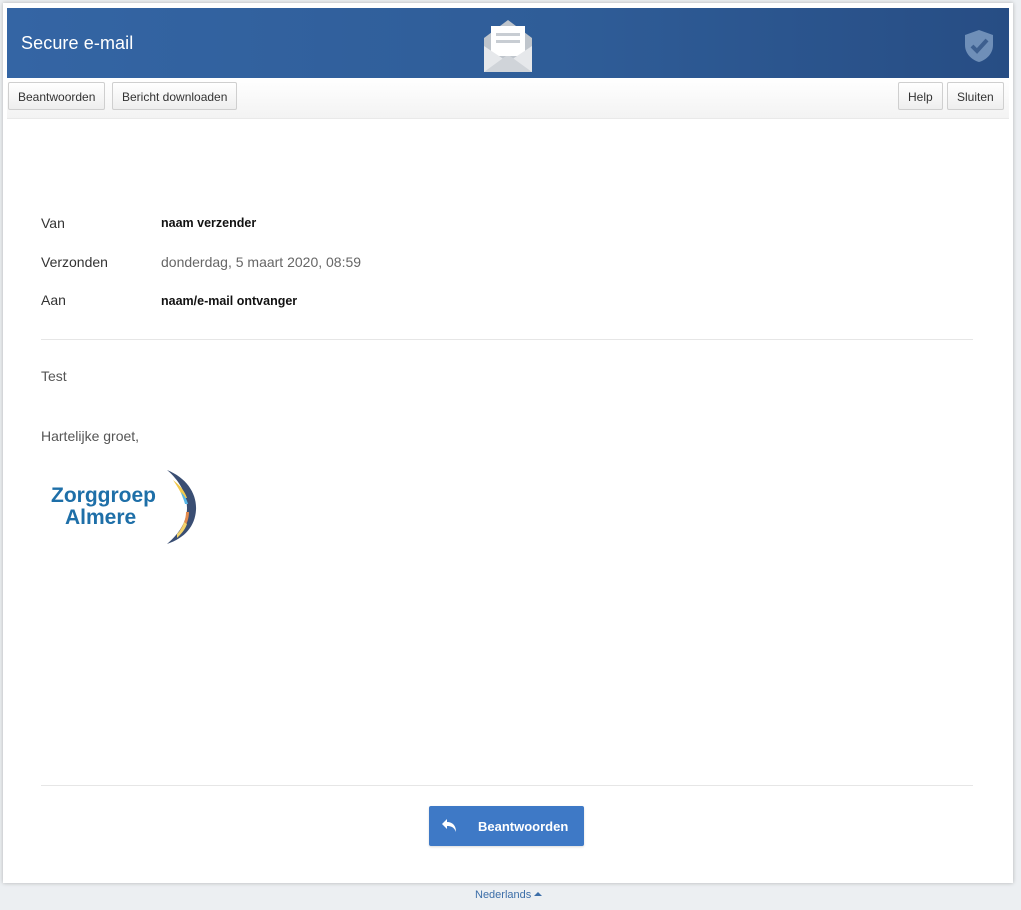  I want to click on app-title: Secure e-mail, so click(77, 43).